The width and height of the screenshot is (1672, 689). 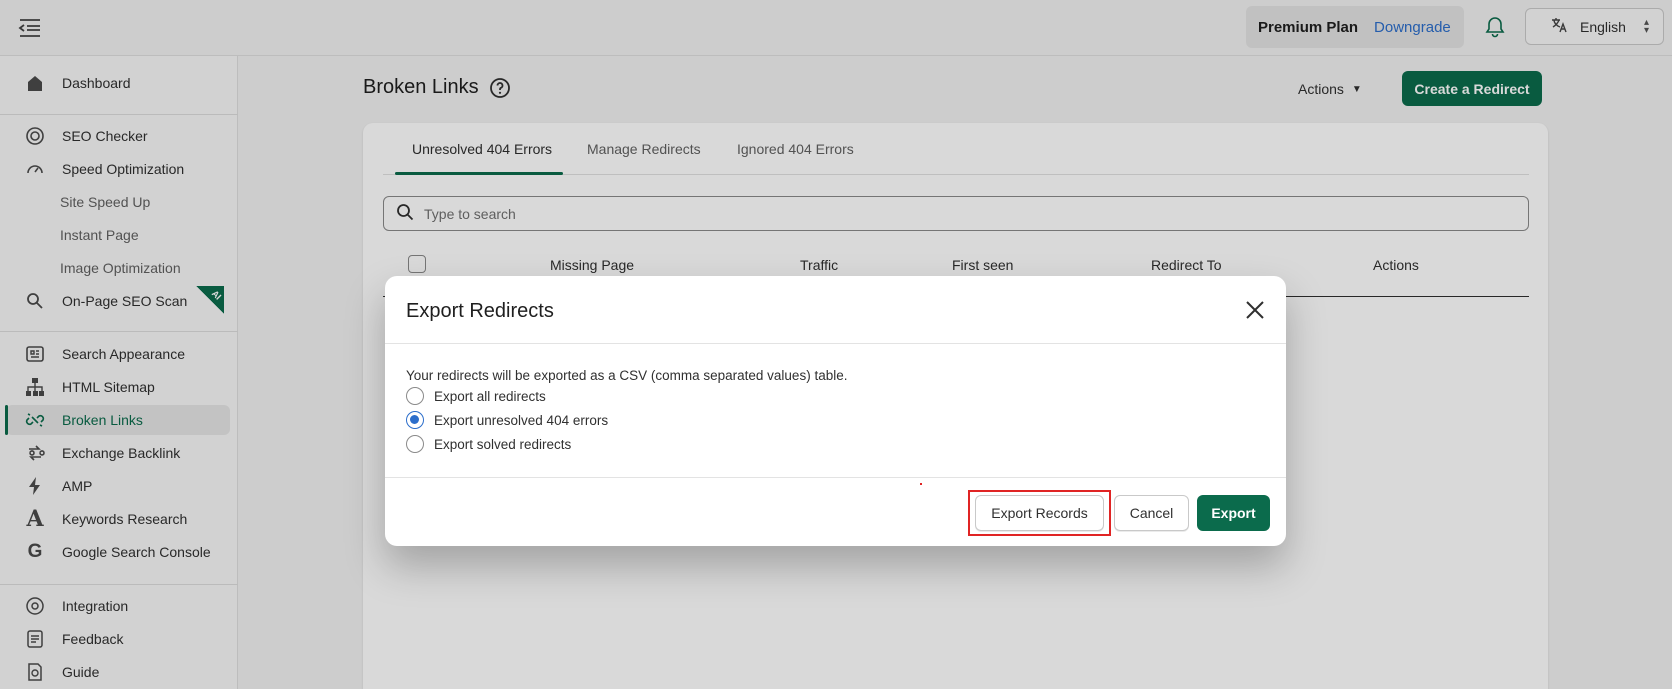 I want to click on option-export-all: Export all redirects, so click(x=476, y=396).